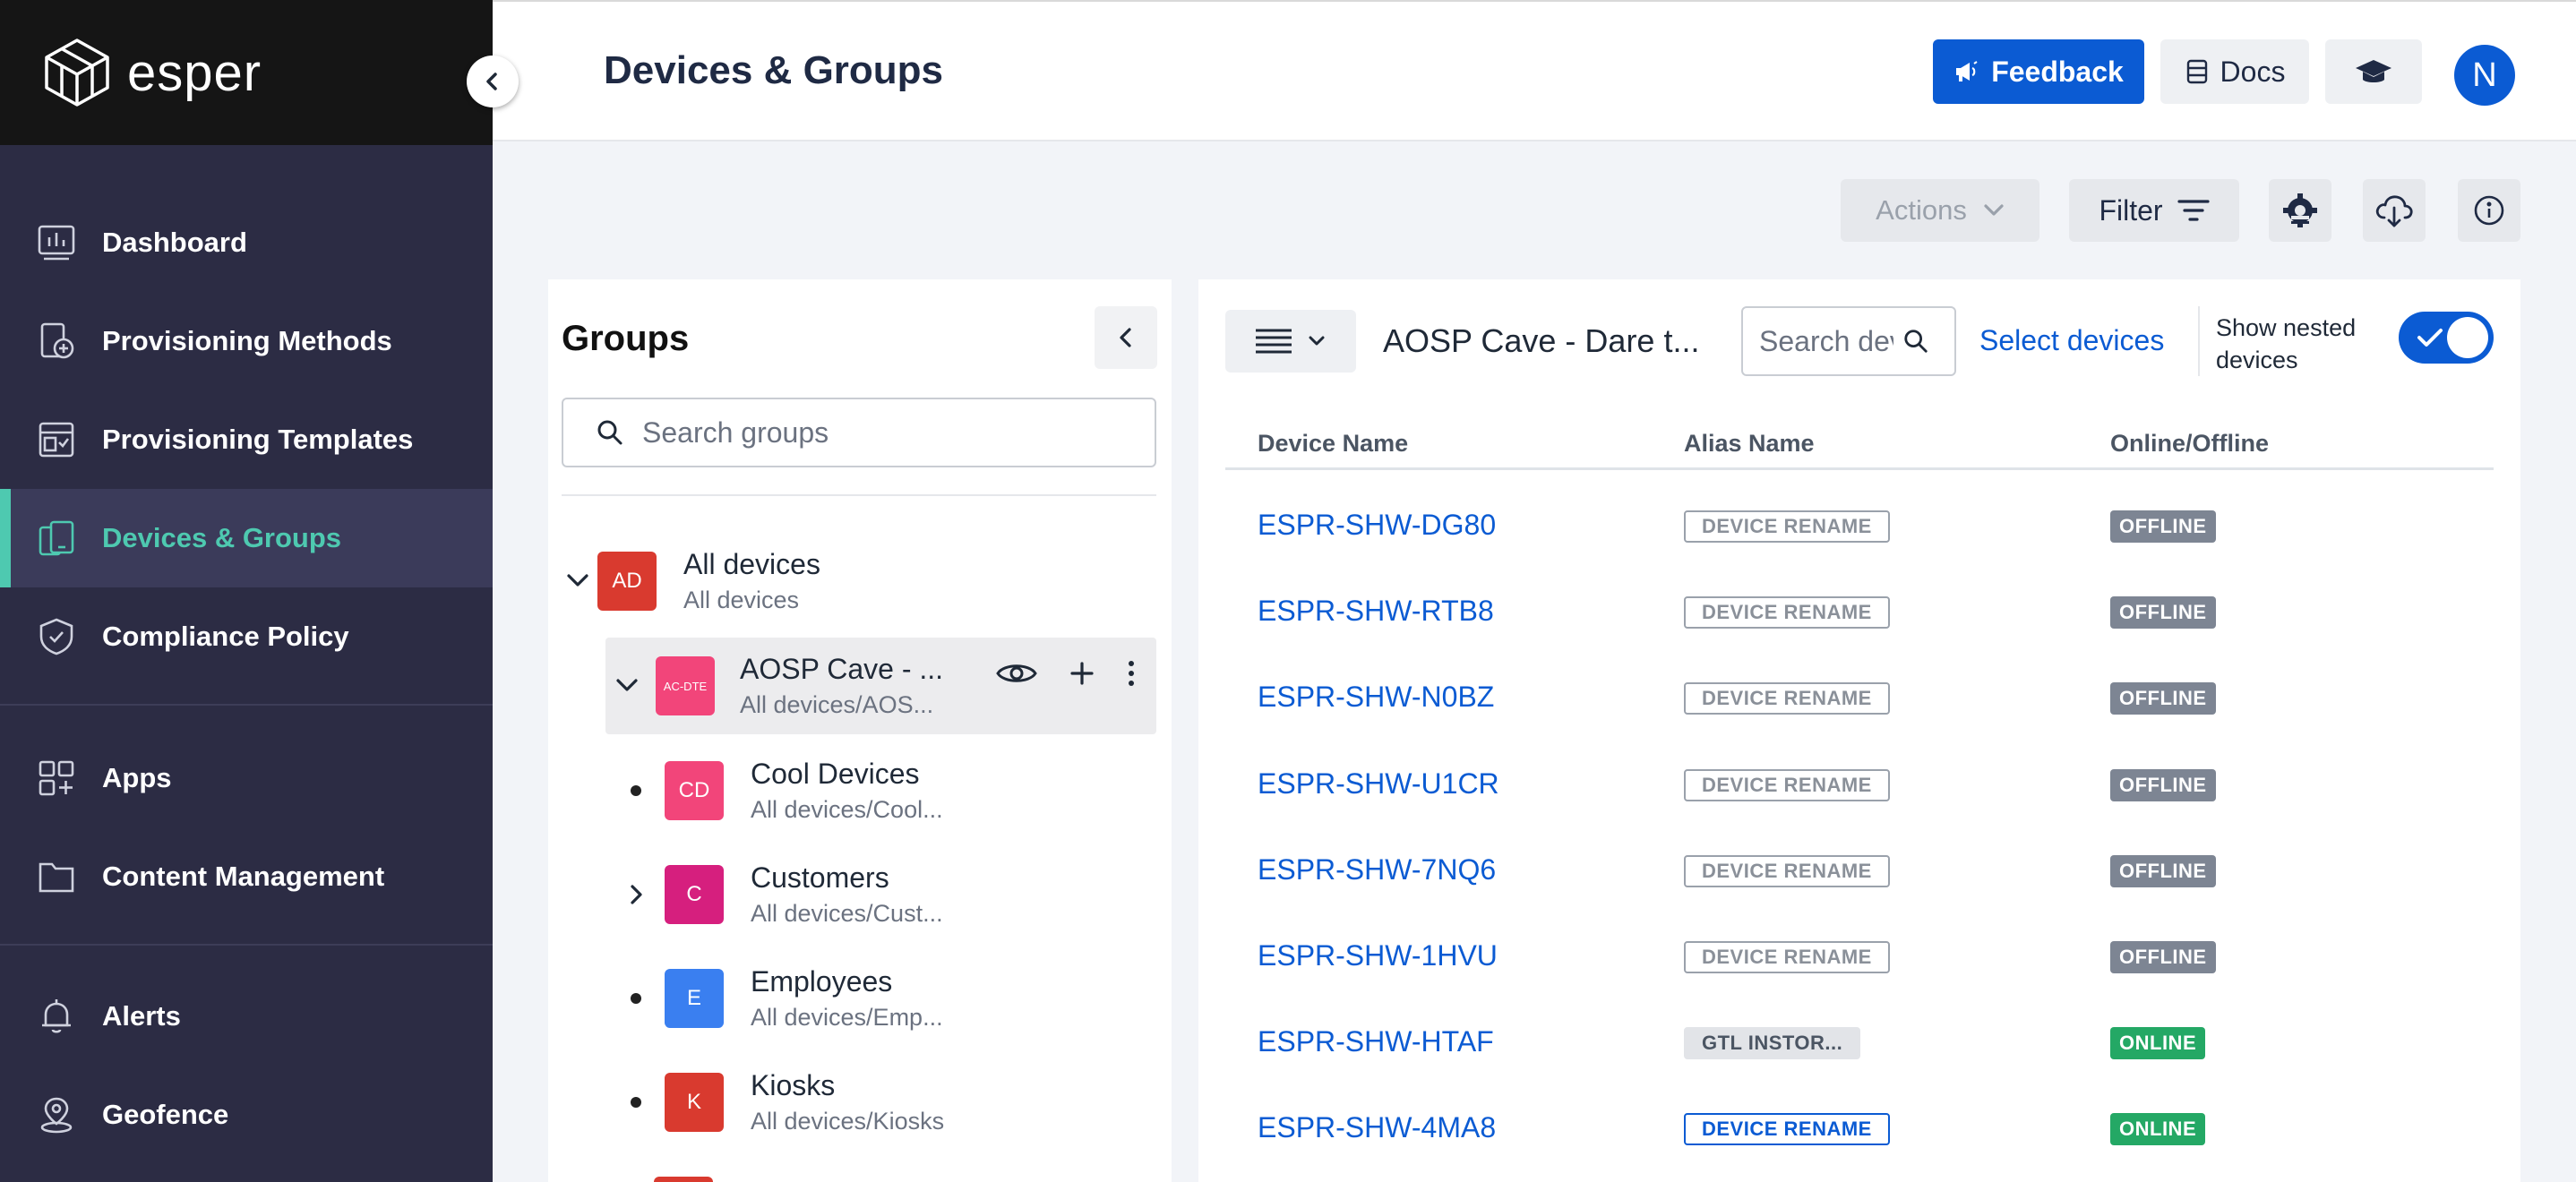 Image resolution: width=2576 pixels, height=1182 pixels. Describe the element at coordinates (2484, 75) in the screenshot. I see `user-avatar: N` at that location.